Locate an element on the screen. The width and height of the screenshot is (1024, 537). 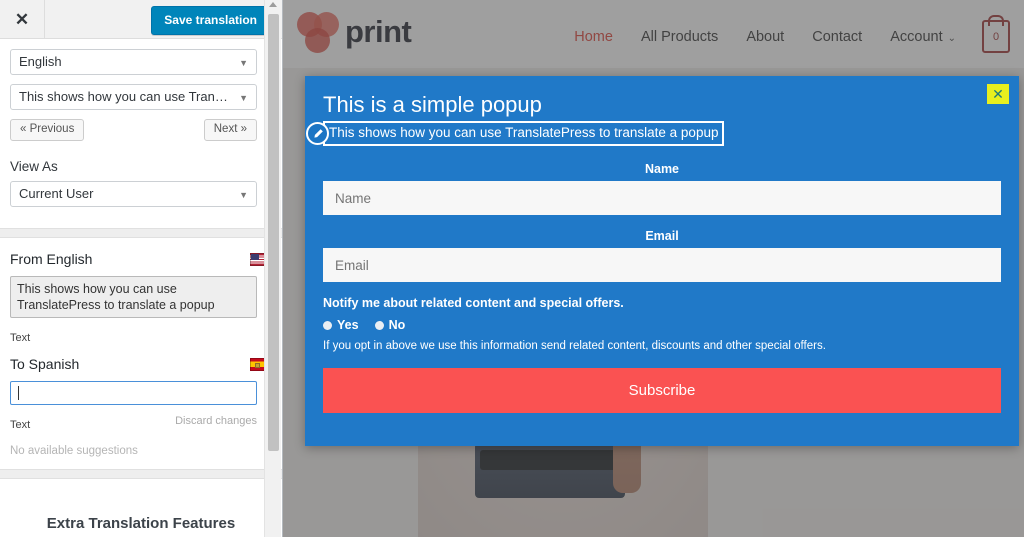
cart-count: 0 is located at coordinates (996, 36).